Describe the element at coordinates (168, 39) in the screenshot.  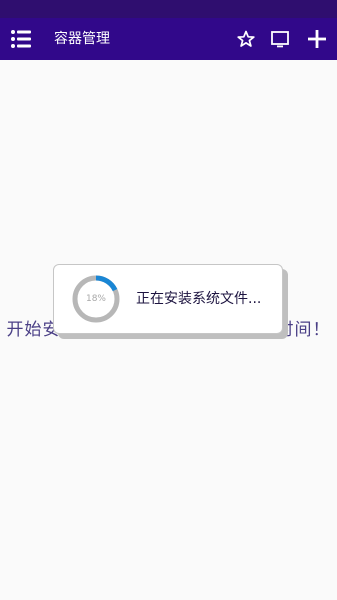
I see `app-bar: 容器管理` at that location.